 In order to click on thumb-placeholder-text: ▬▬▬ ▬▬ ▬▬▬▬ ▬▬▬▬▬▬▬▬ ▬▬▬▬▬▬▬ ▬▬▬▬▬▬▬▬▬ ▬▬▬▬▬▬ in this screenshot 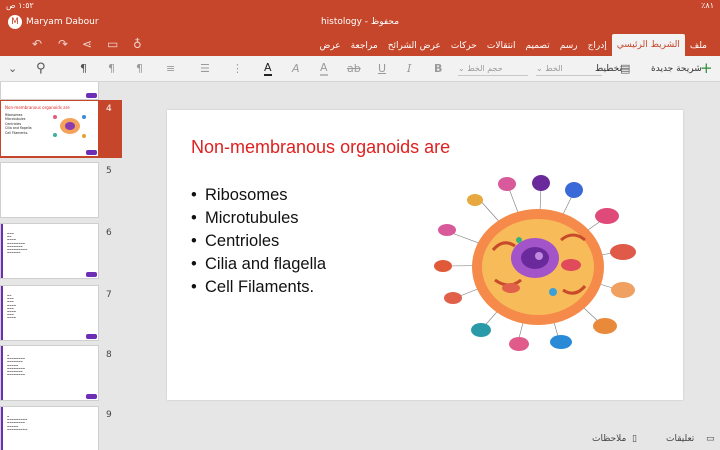, I will do `click(17, 243)`.